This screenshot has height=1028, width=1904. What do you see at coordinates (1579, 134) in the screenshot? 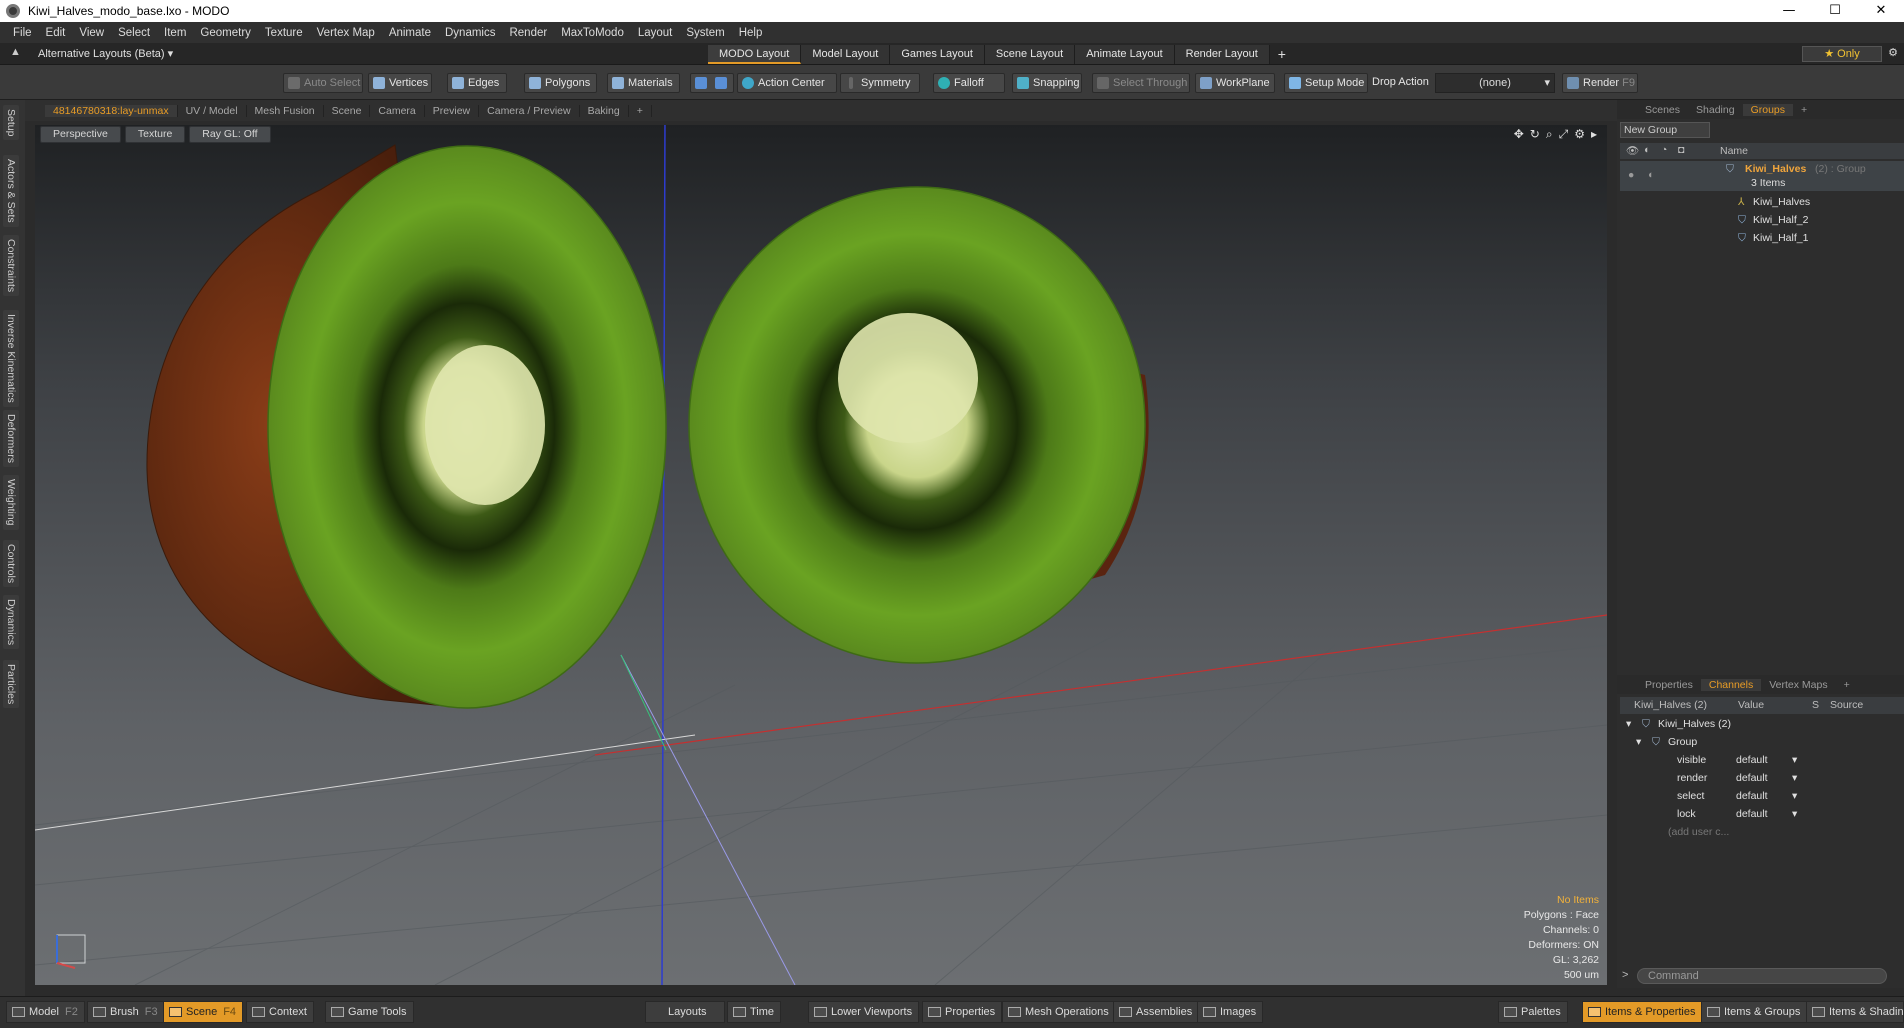
I see `viewport-settings-icon: ⚙` at bounding box center [1579, 134].